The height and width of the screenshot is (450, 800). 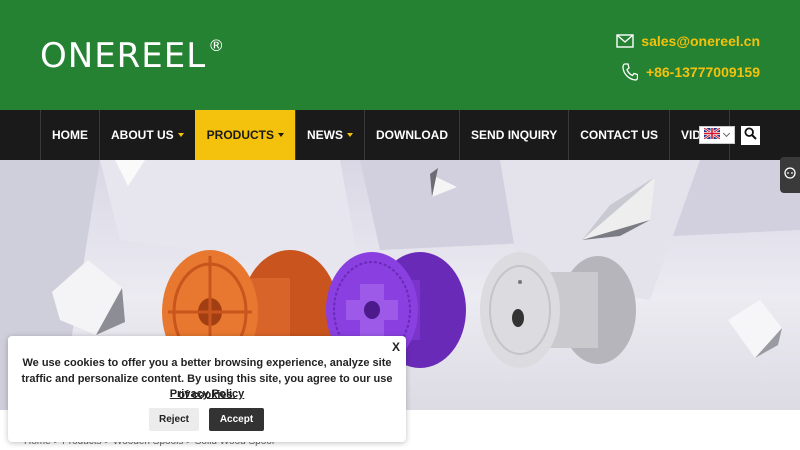 What do you see at coordinates (217, 45) in the screenshot?
I see `registered-mark: ®` at bounding box center [217, 45].